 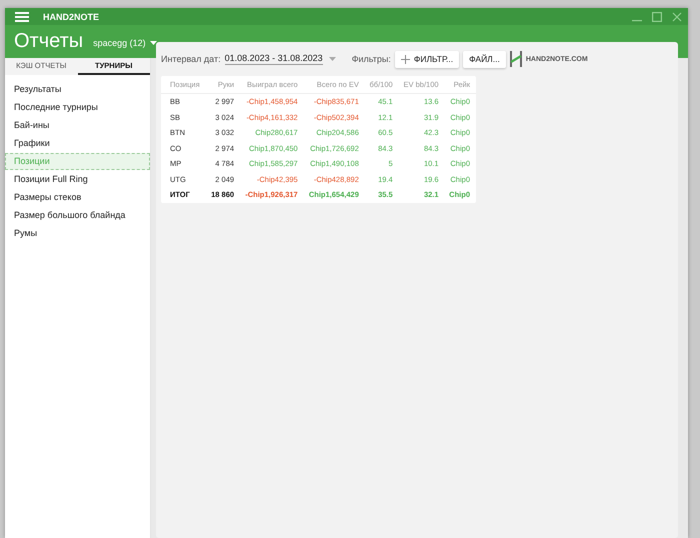 I want to click on caret-icon, so click(x=153, y=43).